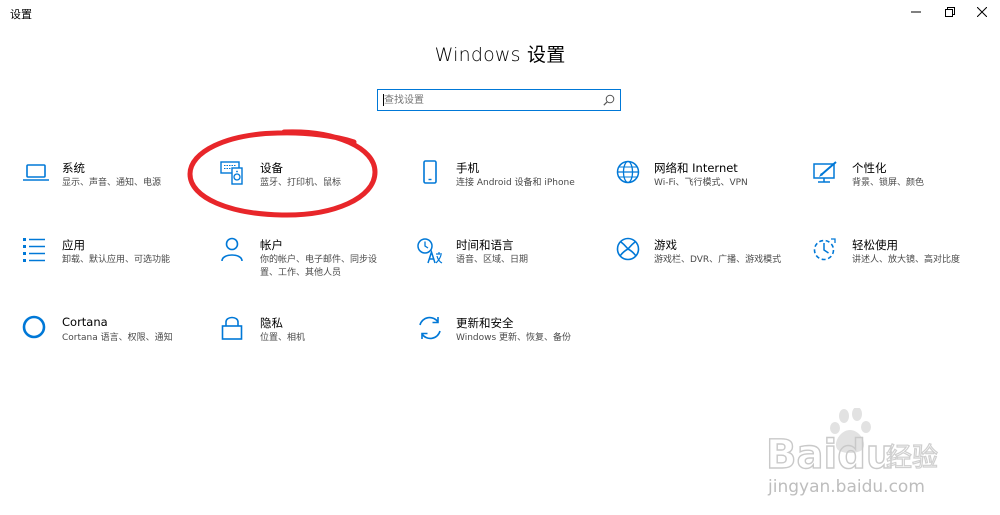 This screenshot has width=1000, height=515. What do you see at coordinates (467, 168) in the screenshot?
I see `tile-title: 手机` at bounding box center [467, 168].